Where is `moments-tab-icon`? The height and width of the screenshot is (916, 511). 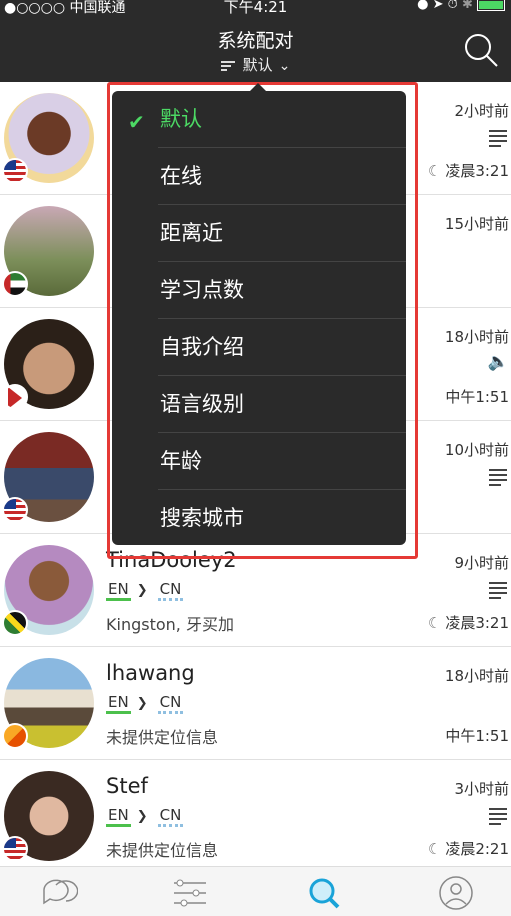 moments-tab-icon is located at coordinates (190, 893).